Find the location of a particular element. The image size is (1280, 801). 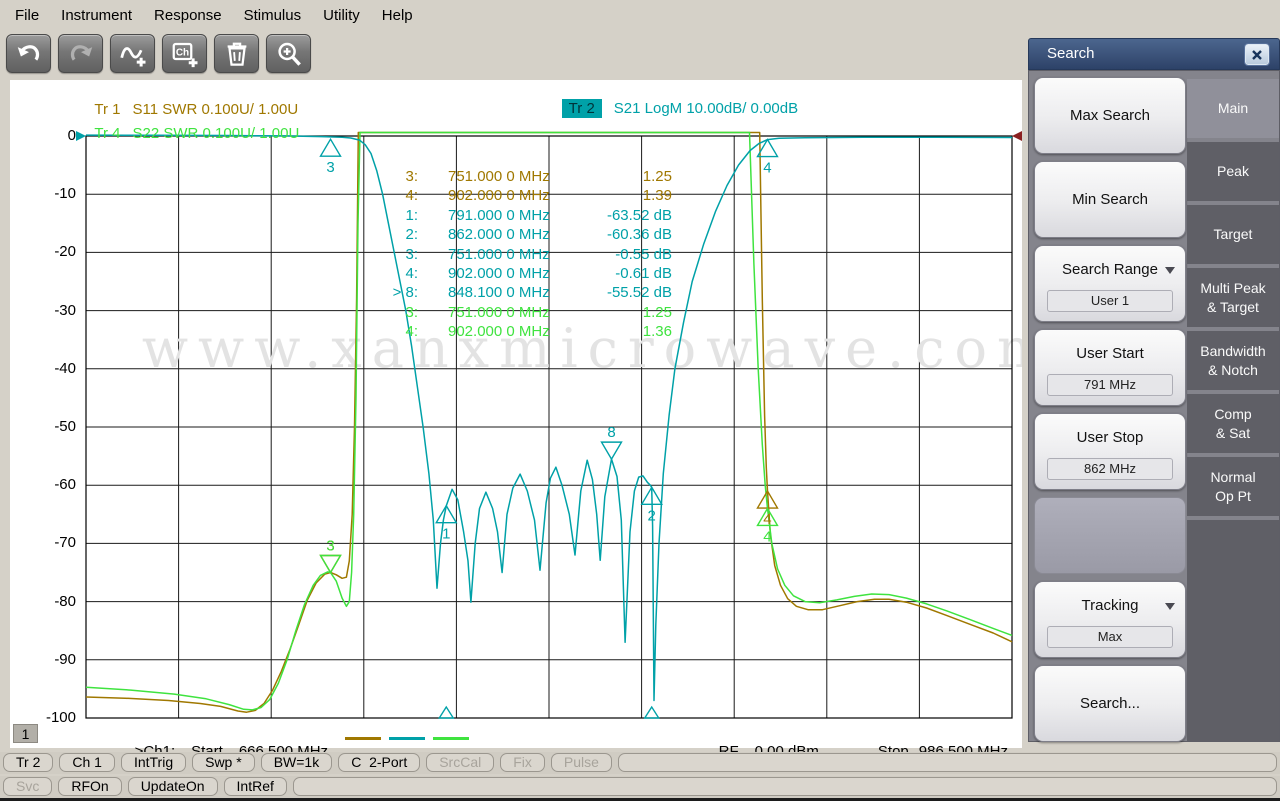

status-updateon: UpdateOn is located at coordinates (172, 786).